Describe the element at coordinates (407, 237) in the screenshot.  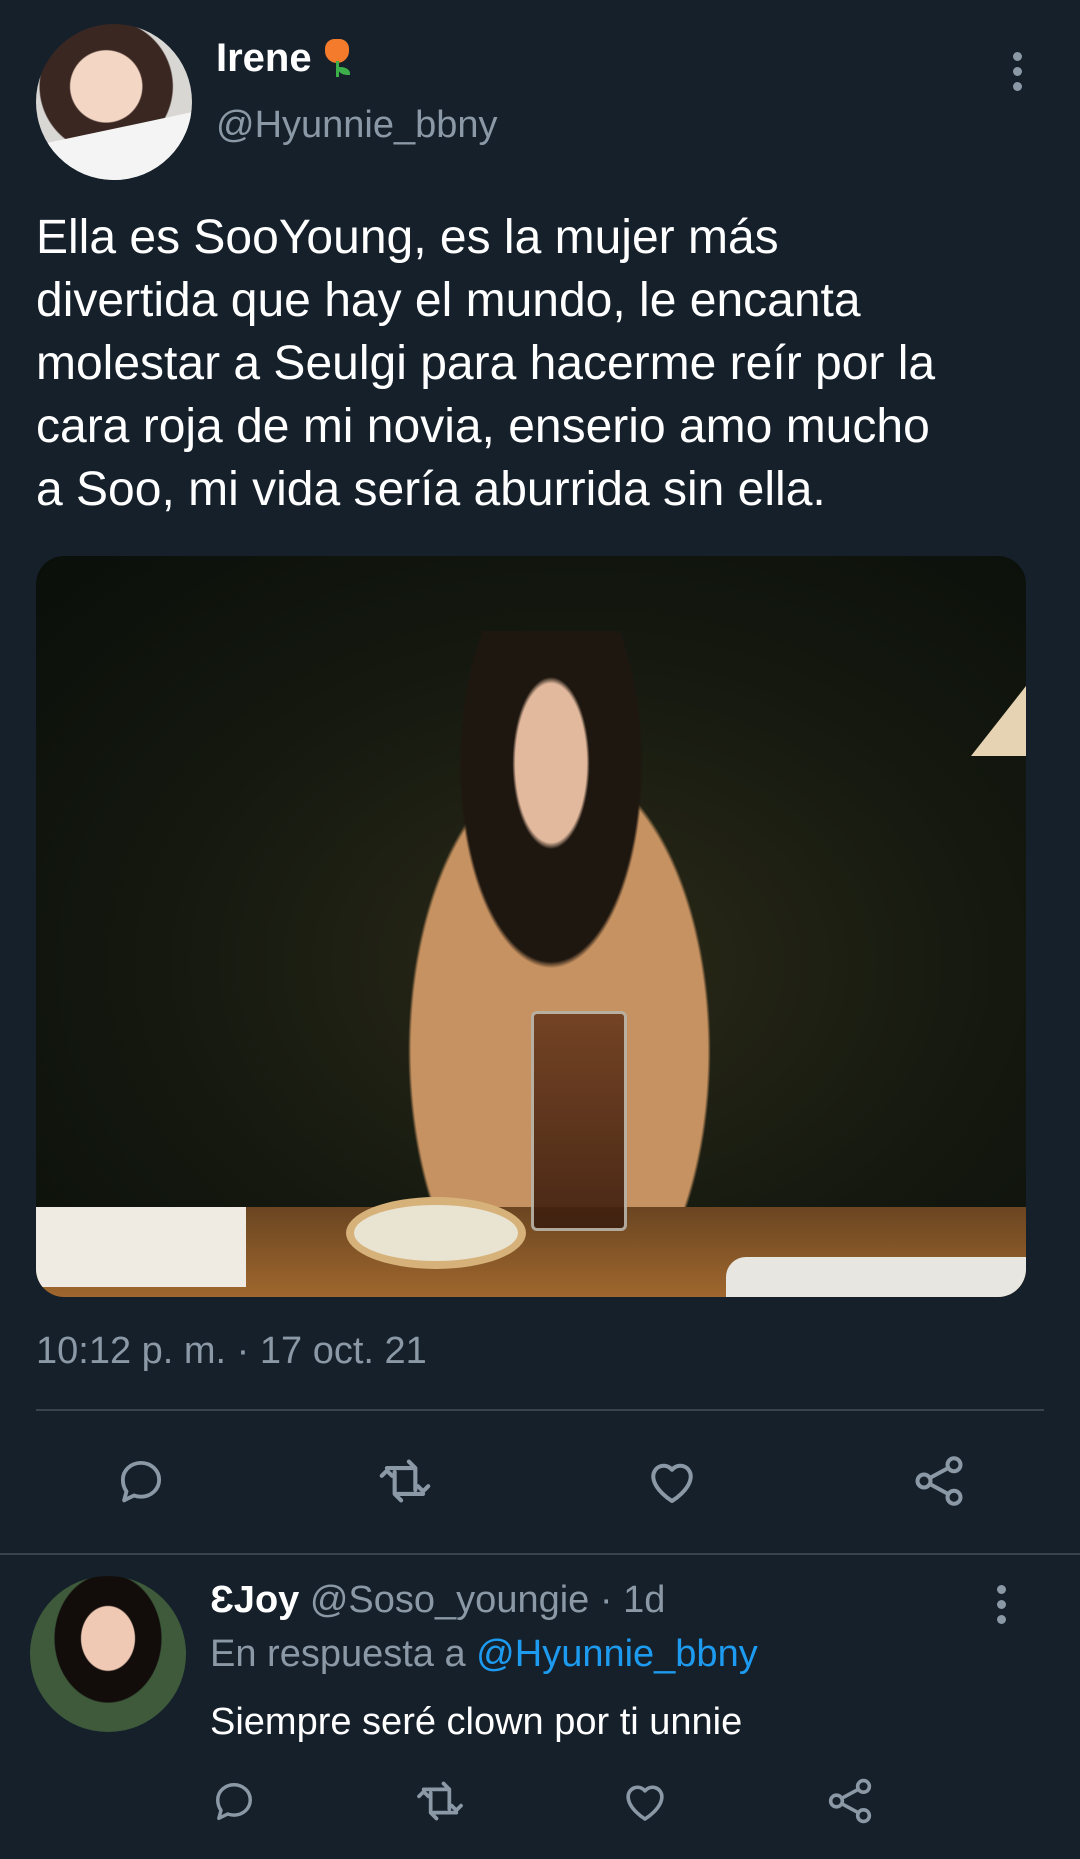
I see `tweet-text-line: Ella es SooYoung, es la mujer más` at that location.